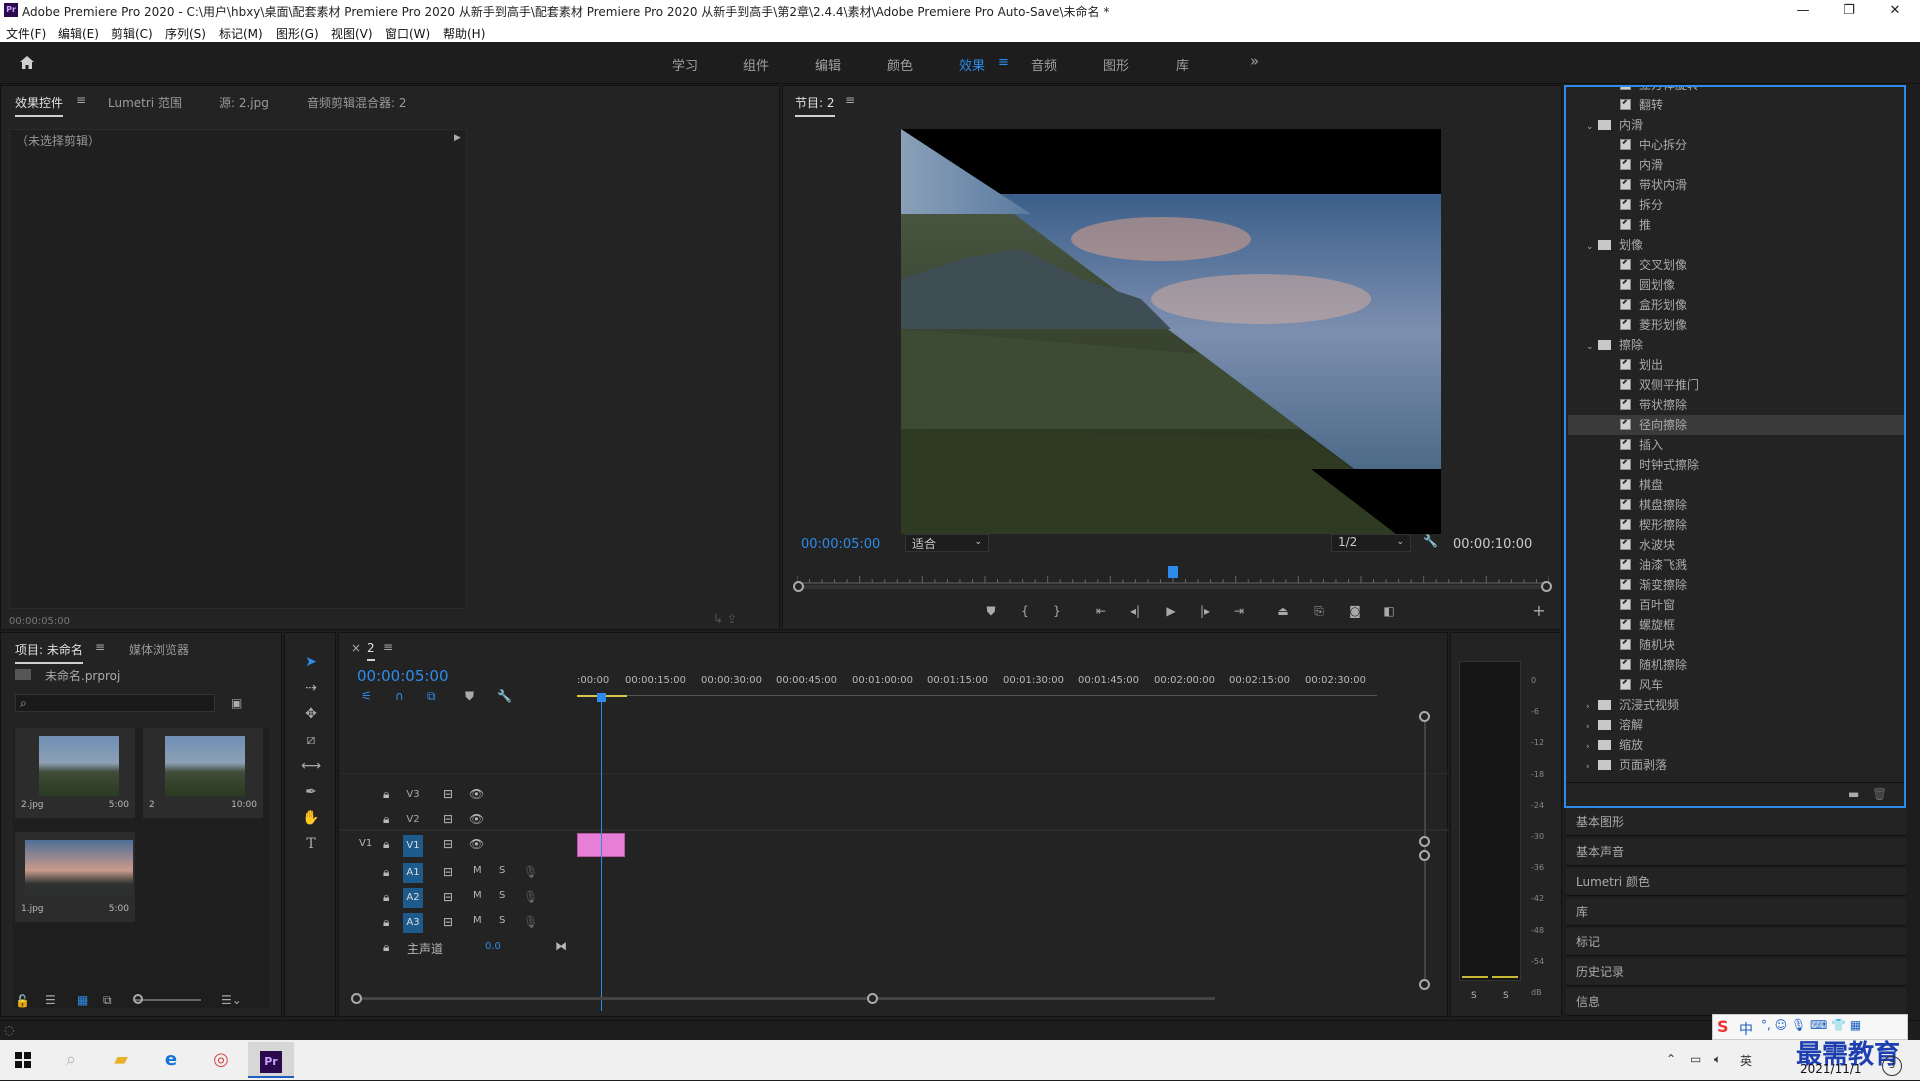 Image resolution: width=1920 pixels, height=1081 pixels. I want to click on tab-lumetri-scopes: Lumetri 范围, so click(145, 102).